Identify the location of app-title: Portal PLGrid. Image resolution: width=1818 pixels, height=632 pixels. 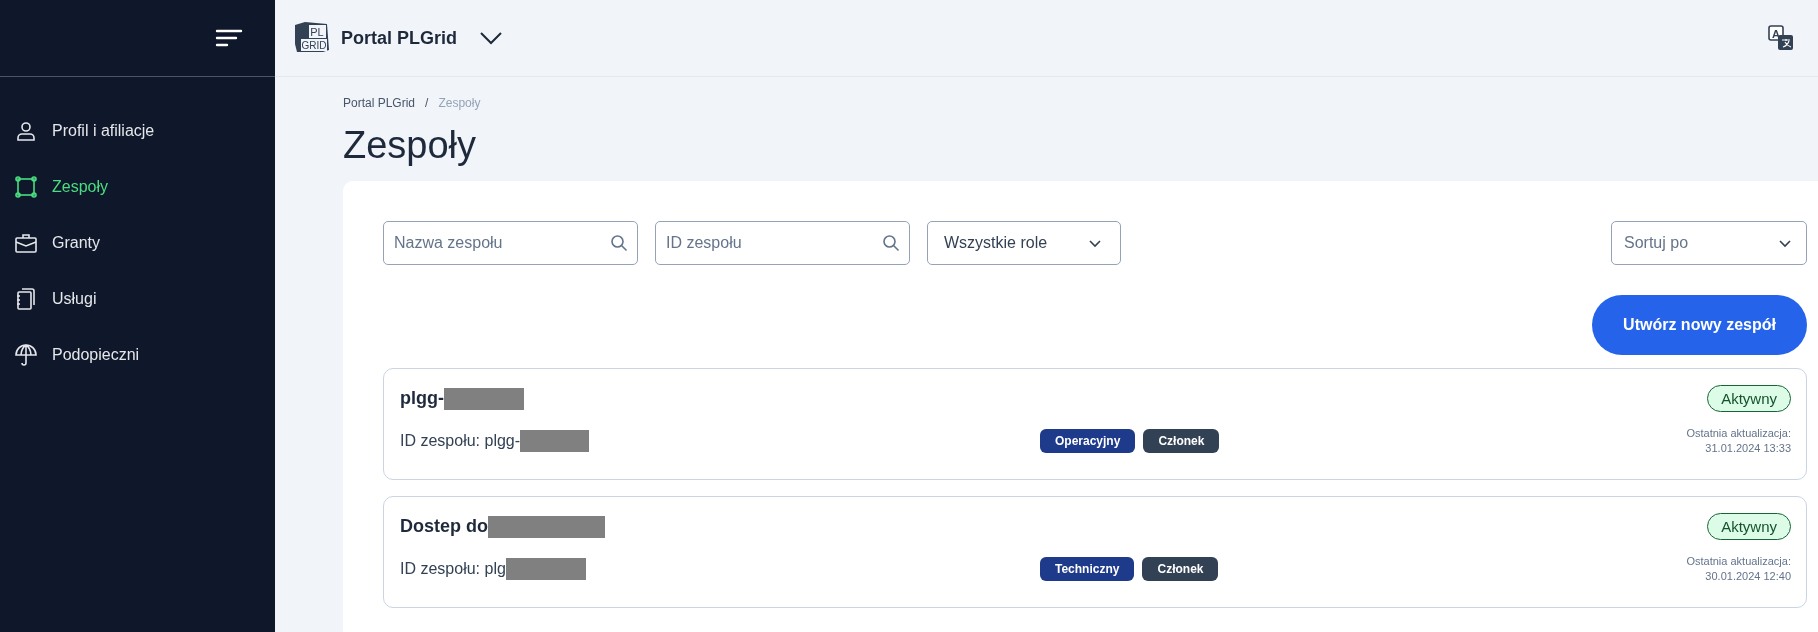
(399, 38).